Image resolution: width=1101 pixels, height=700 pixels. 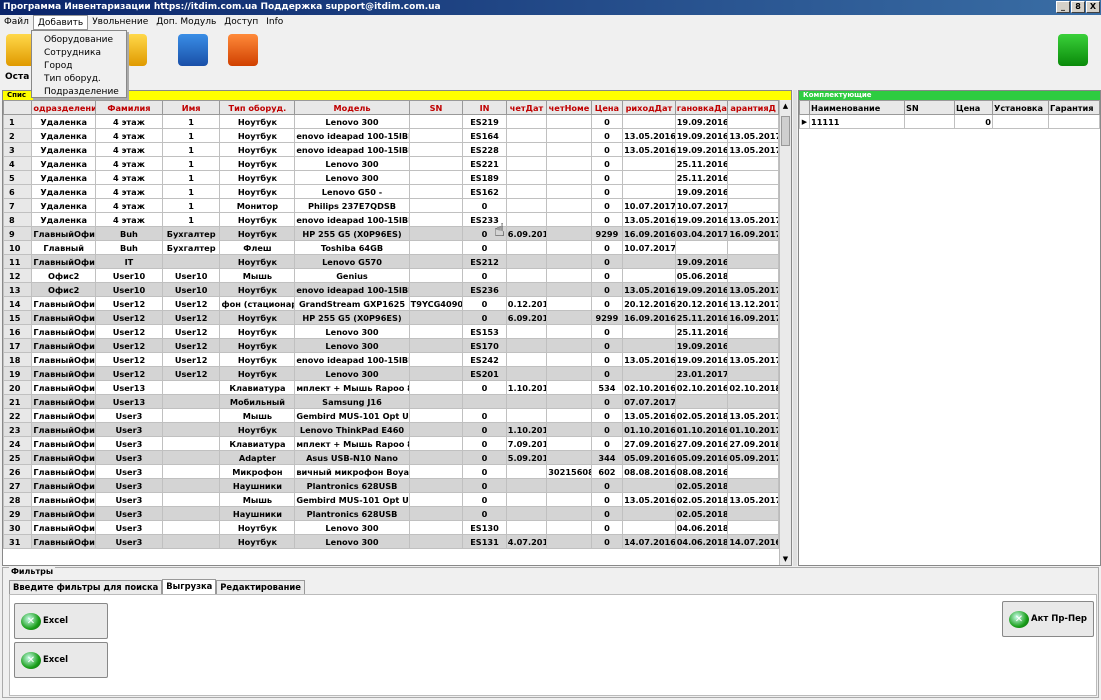 I want to click on table-cell: Lenovo ThinkPad E460, so click(x=352, y=429).